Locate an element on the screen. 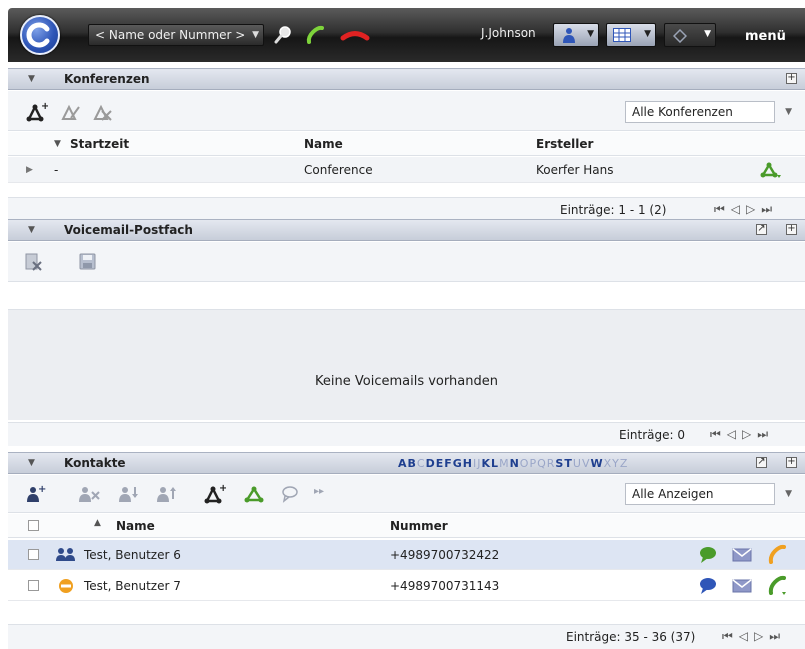 Image resolution: width=805 pixels, height=649 pixels. table-row: Test, Benutzer 6 +4989700732422 is located at coordinates (406, 555).